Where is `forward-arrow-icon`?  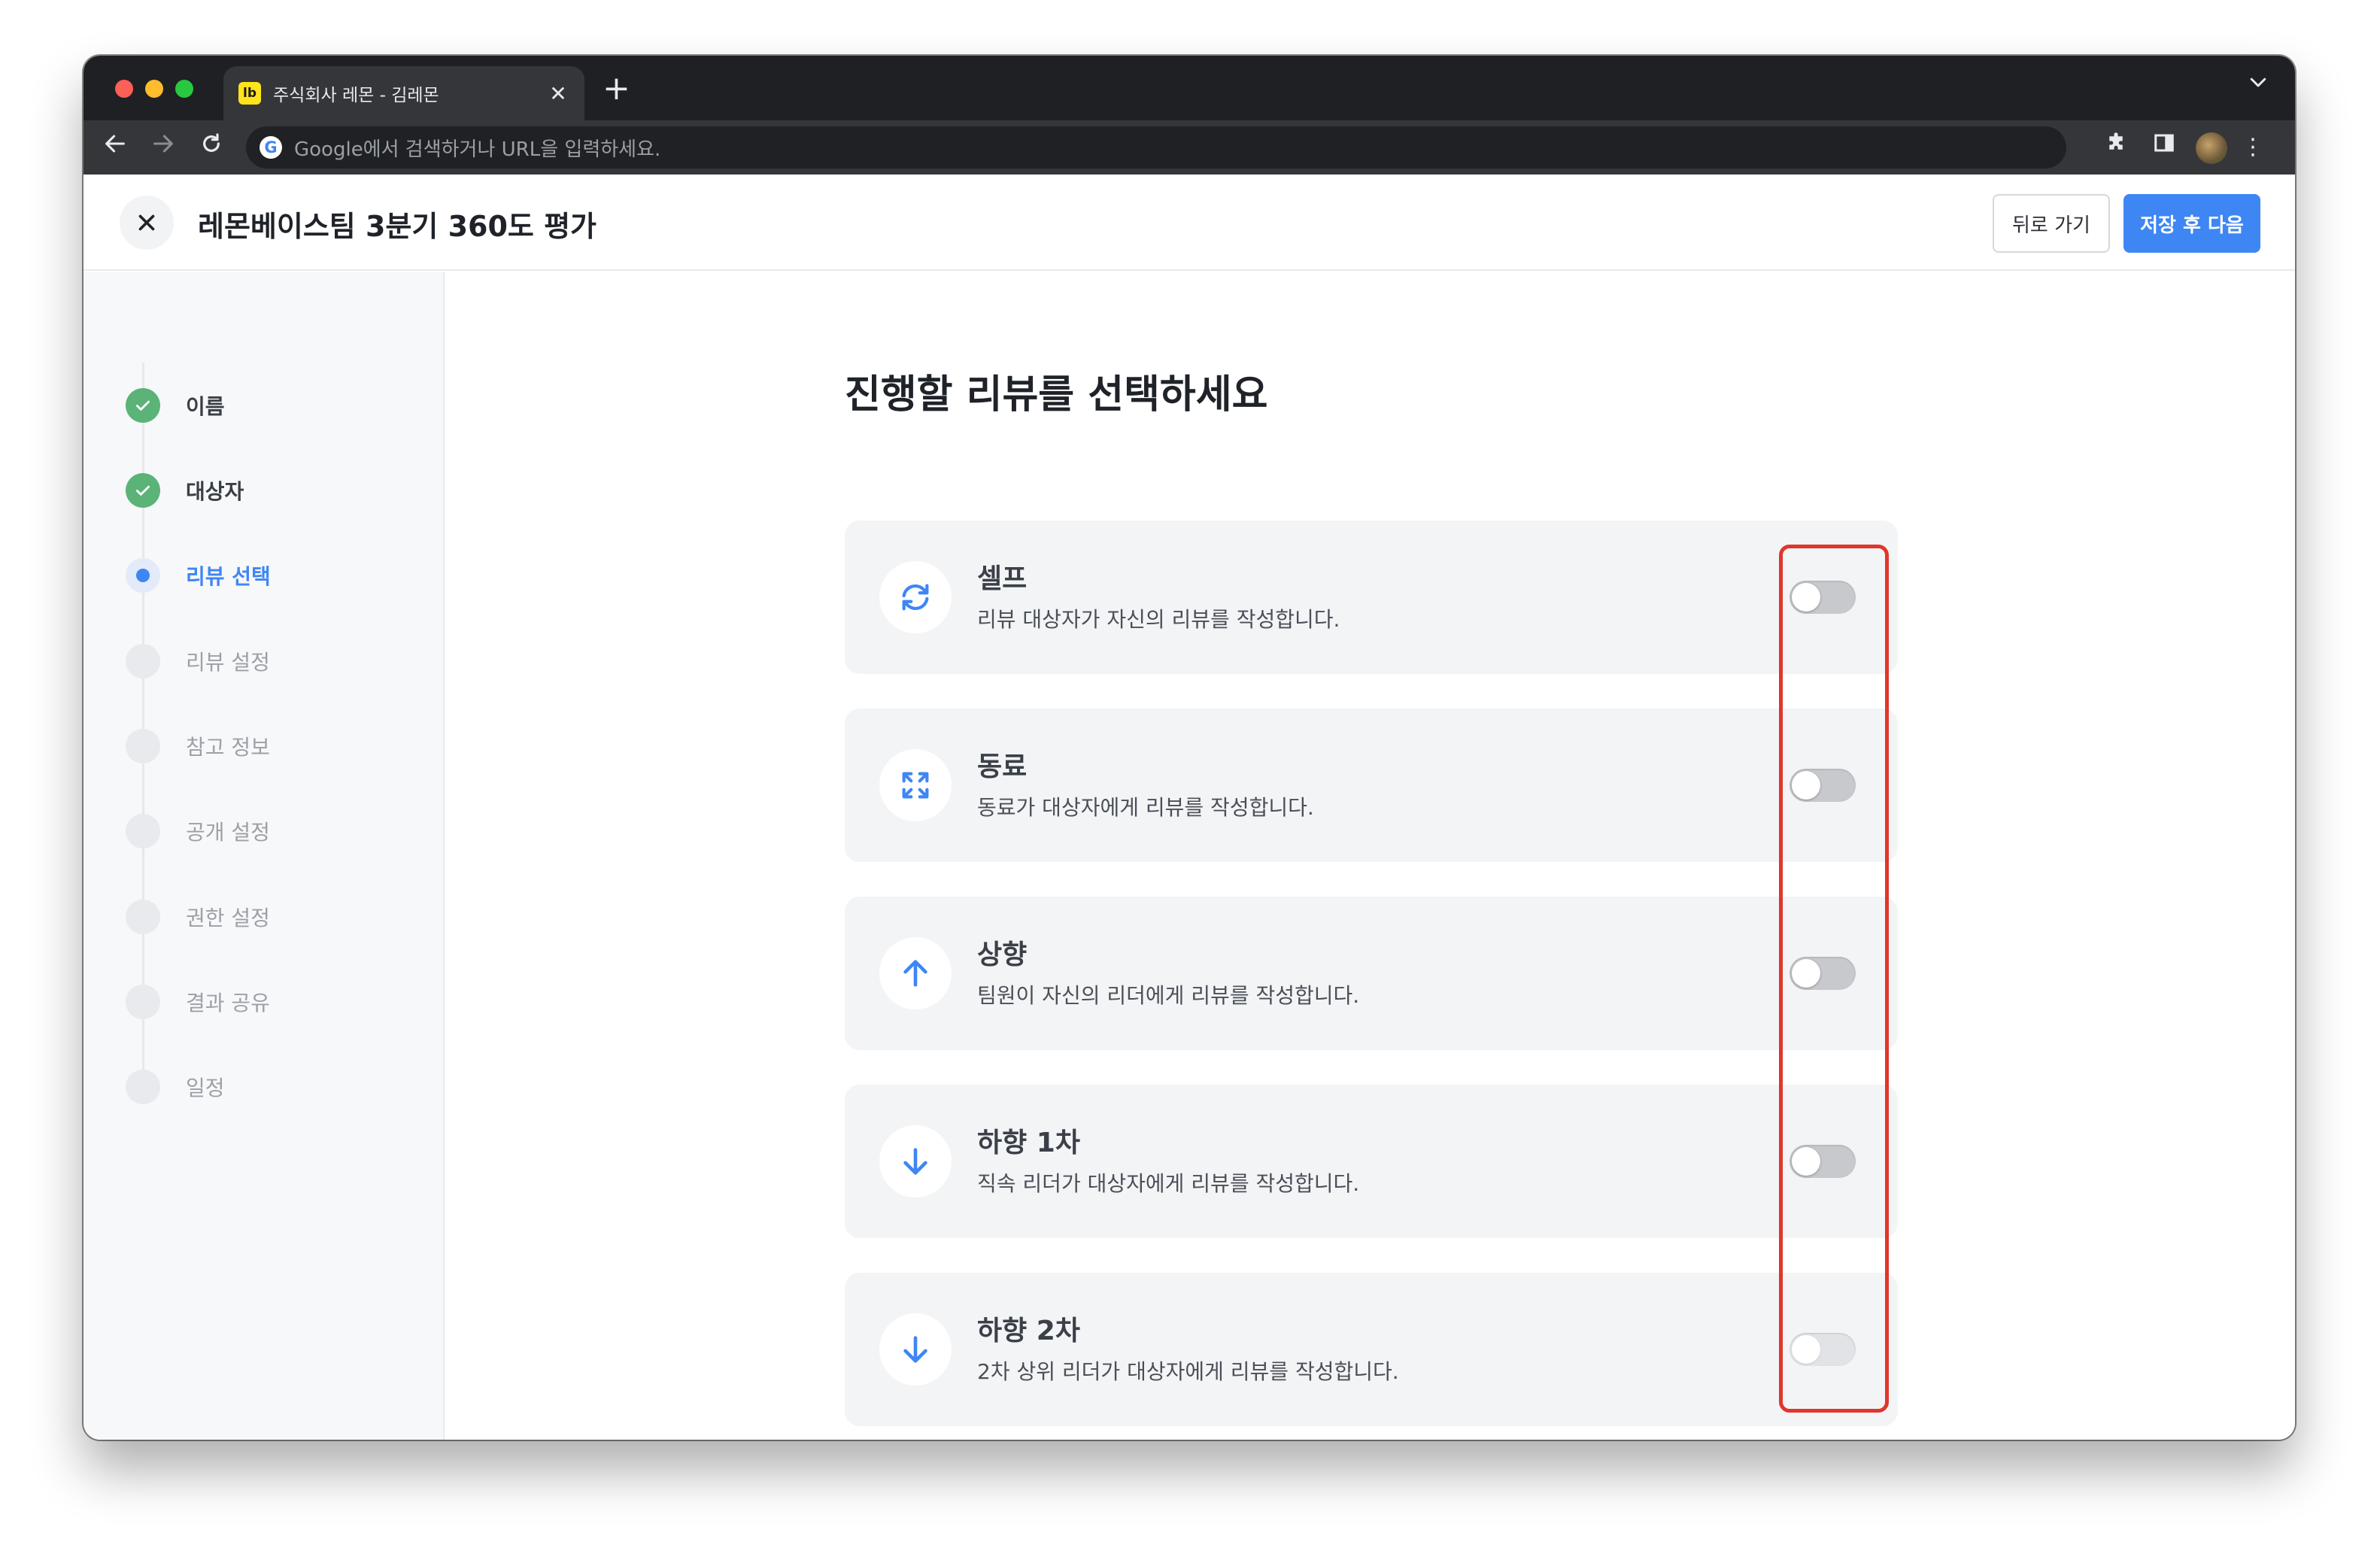 forward-arrow-icon is located at coordinates (163, 148).